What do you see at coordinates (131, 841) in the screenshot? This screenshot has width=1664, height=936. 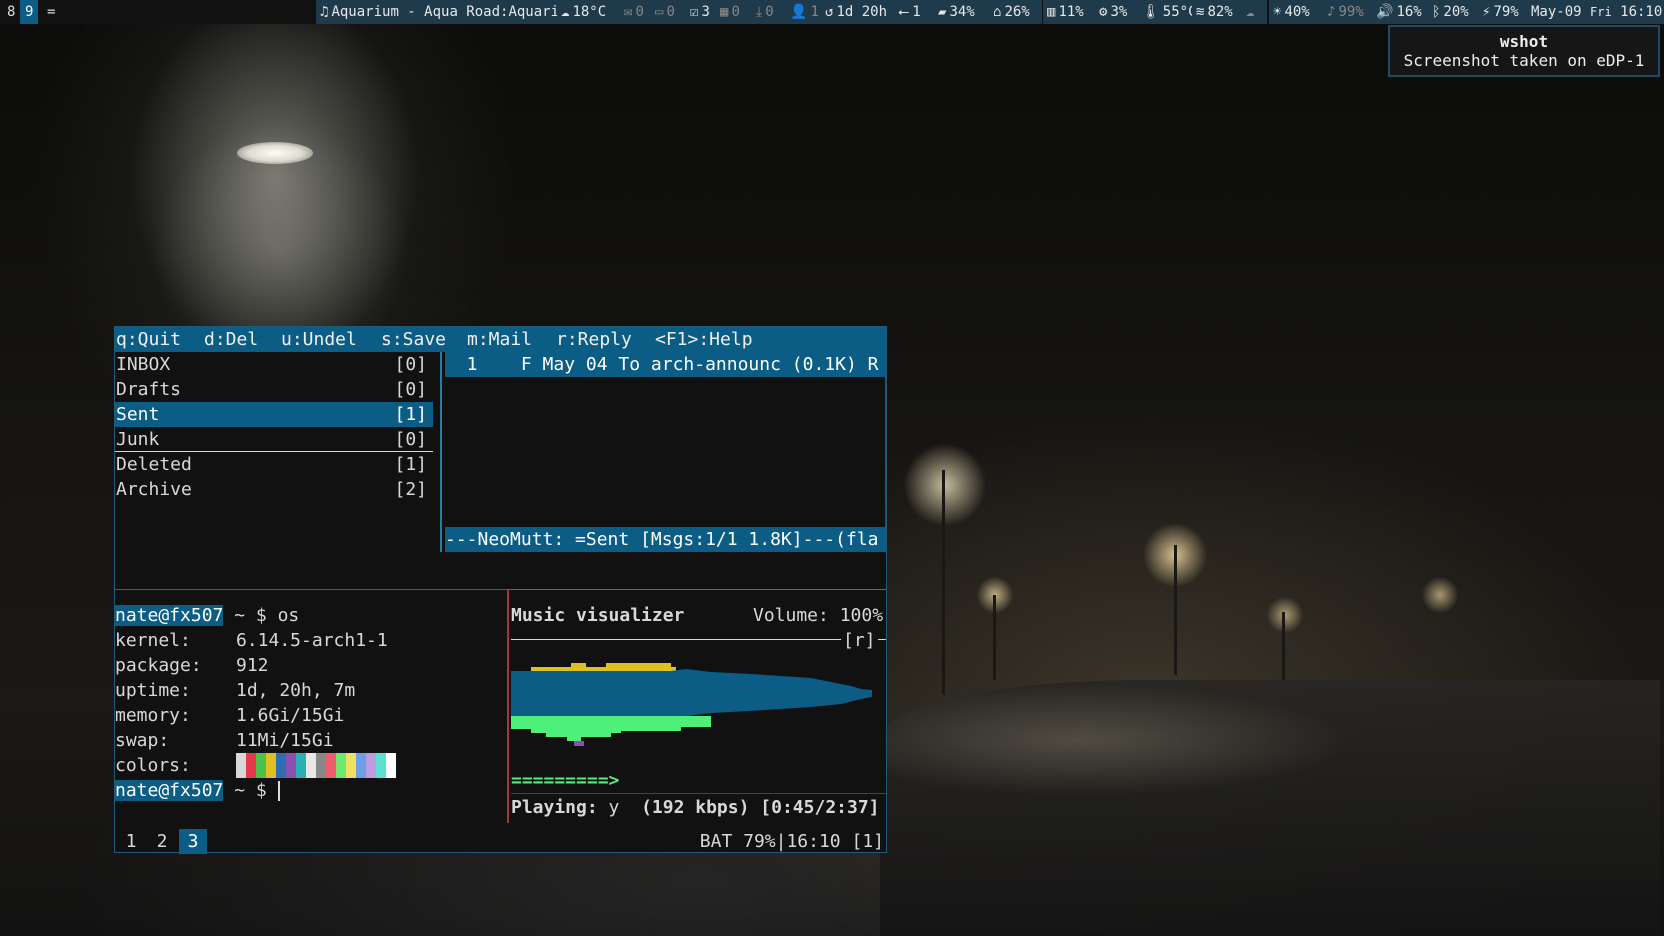 I see `tmux-window-1: 1` at bounding box center [131, 841].